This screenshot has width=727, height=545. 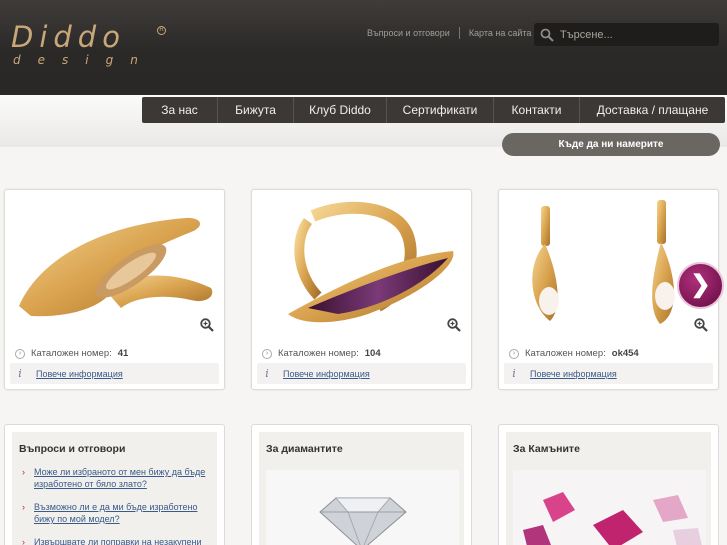 I want to click on diamond-image, so click(x=362, y=507).